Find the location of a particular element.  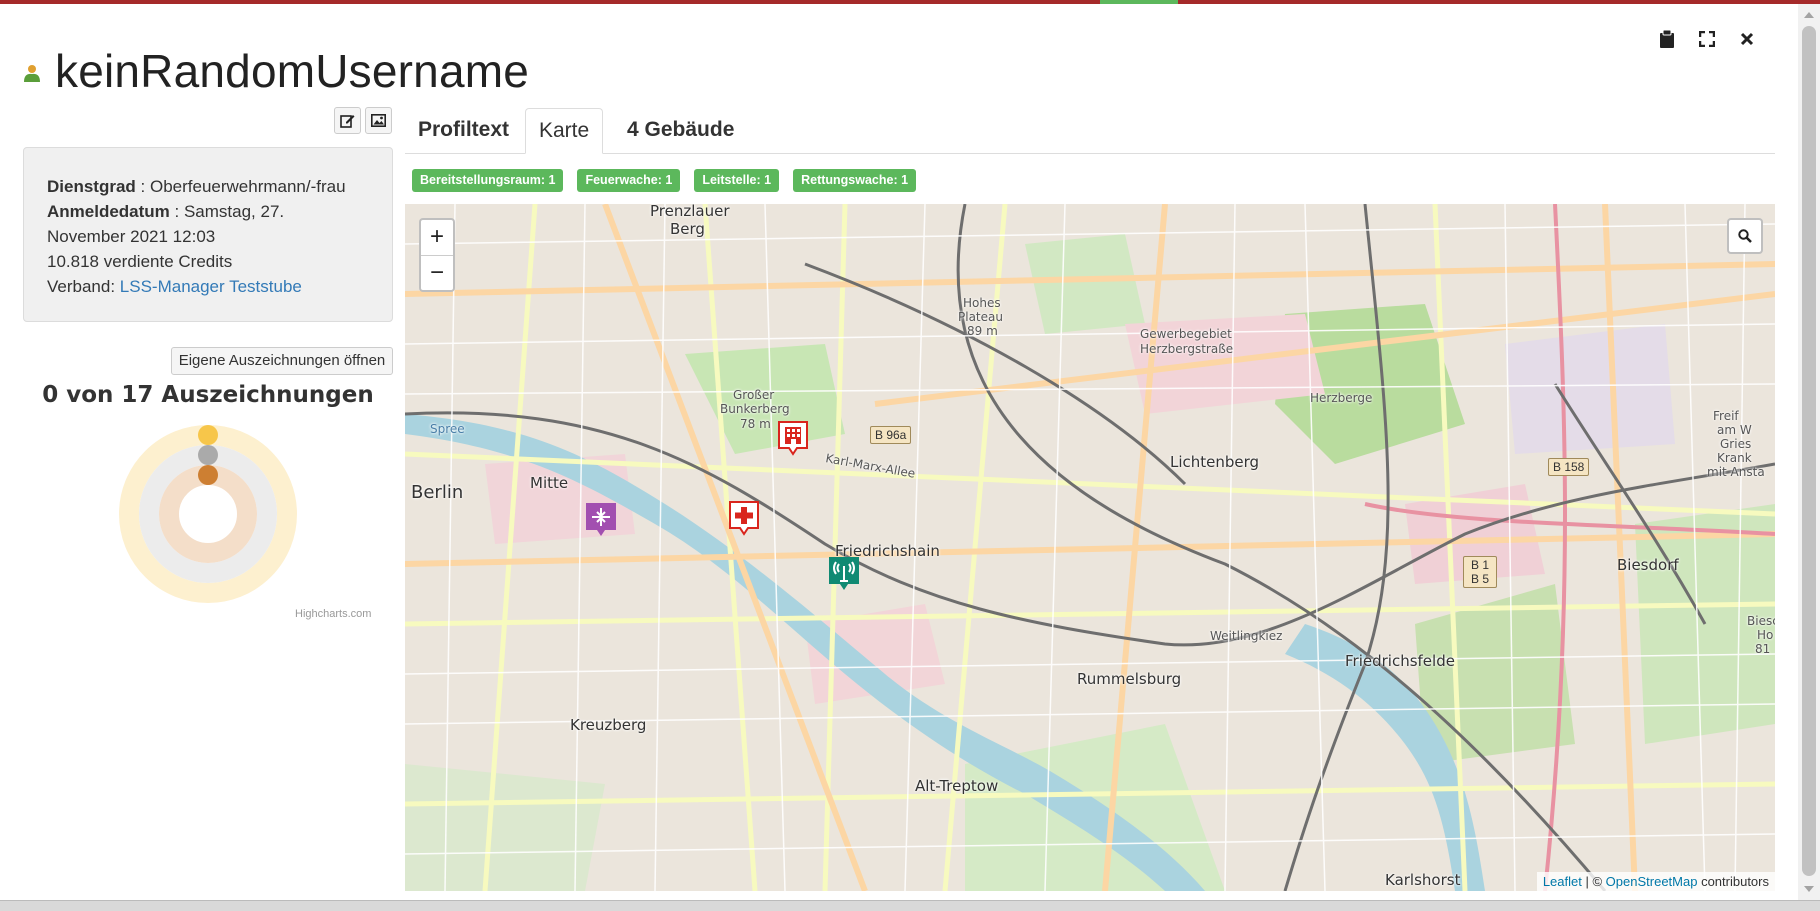

map-label-hohes-1: Hohes is located at coordinates (982, 303).